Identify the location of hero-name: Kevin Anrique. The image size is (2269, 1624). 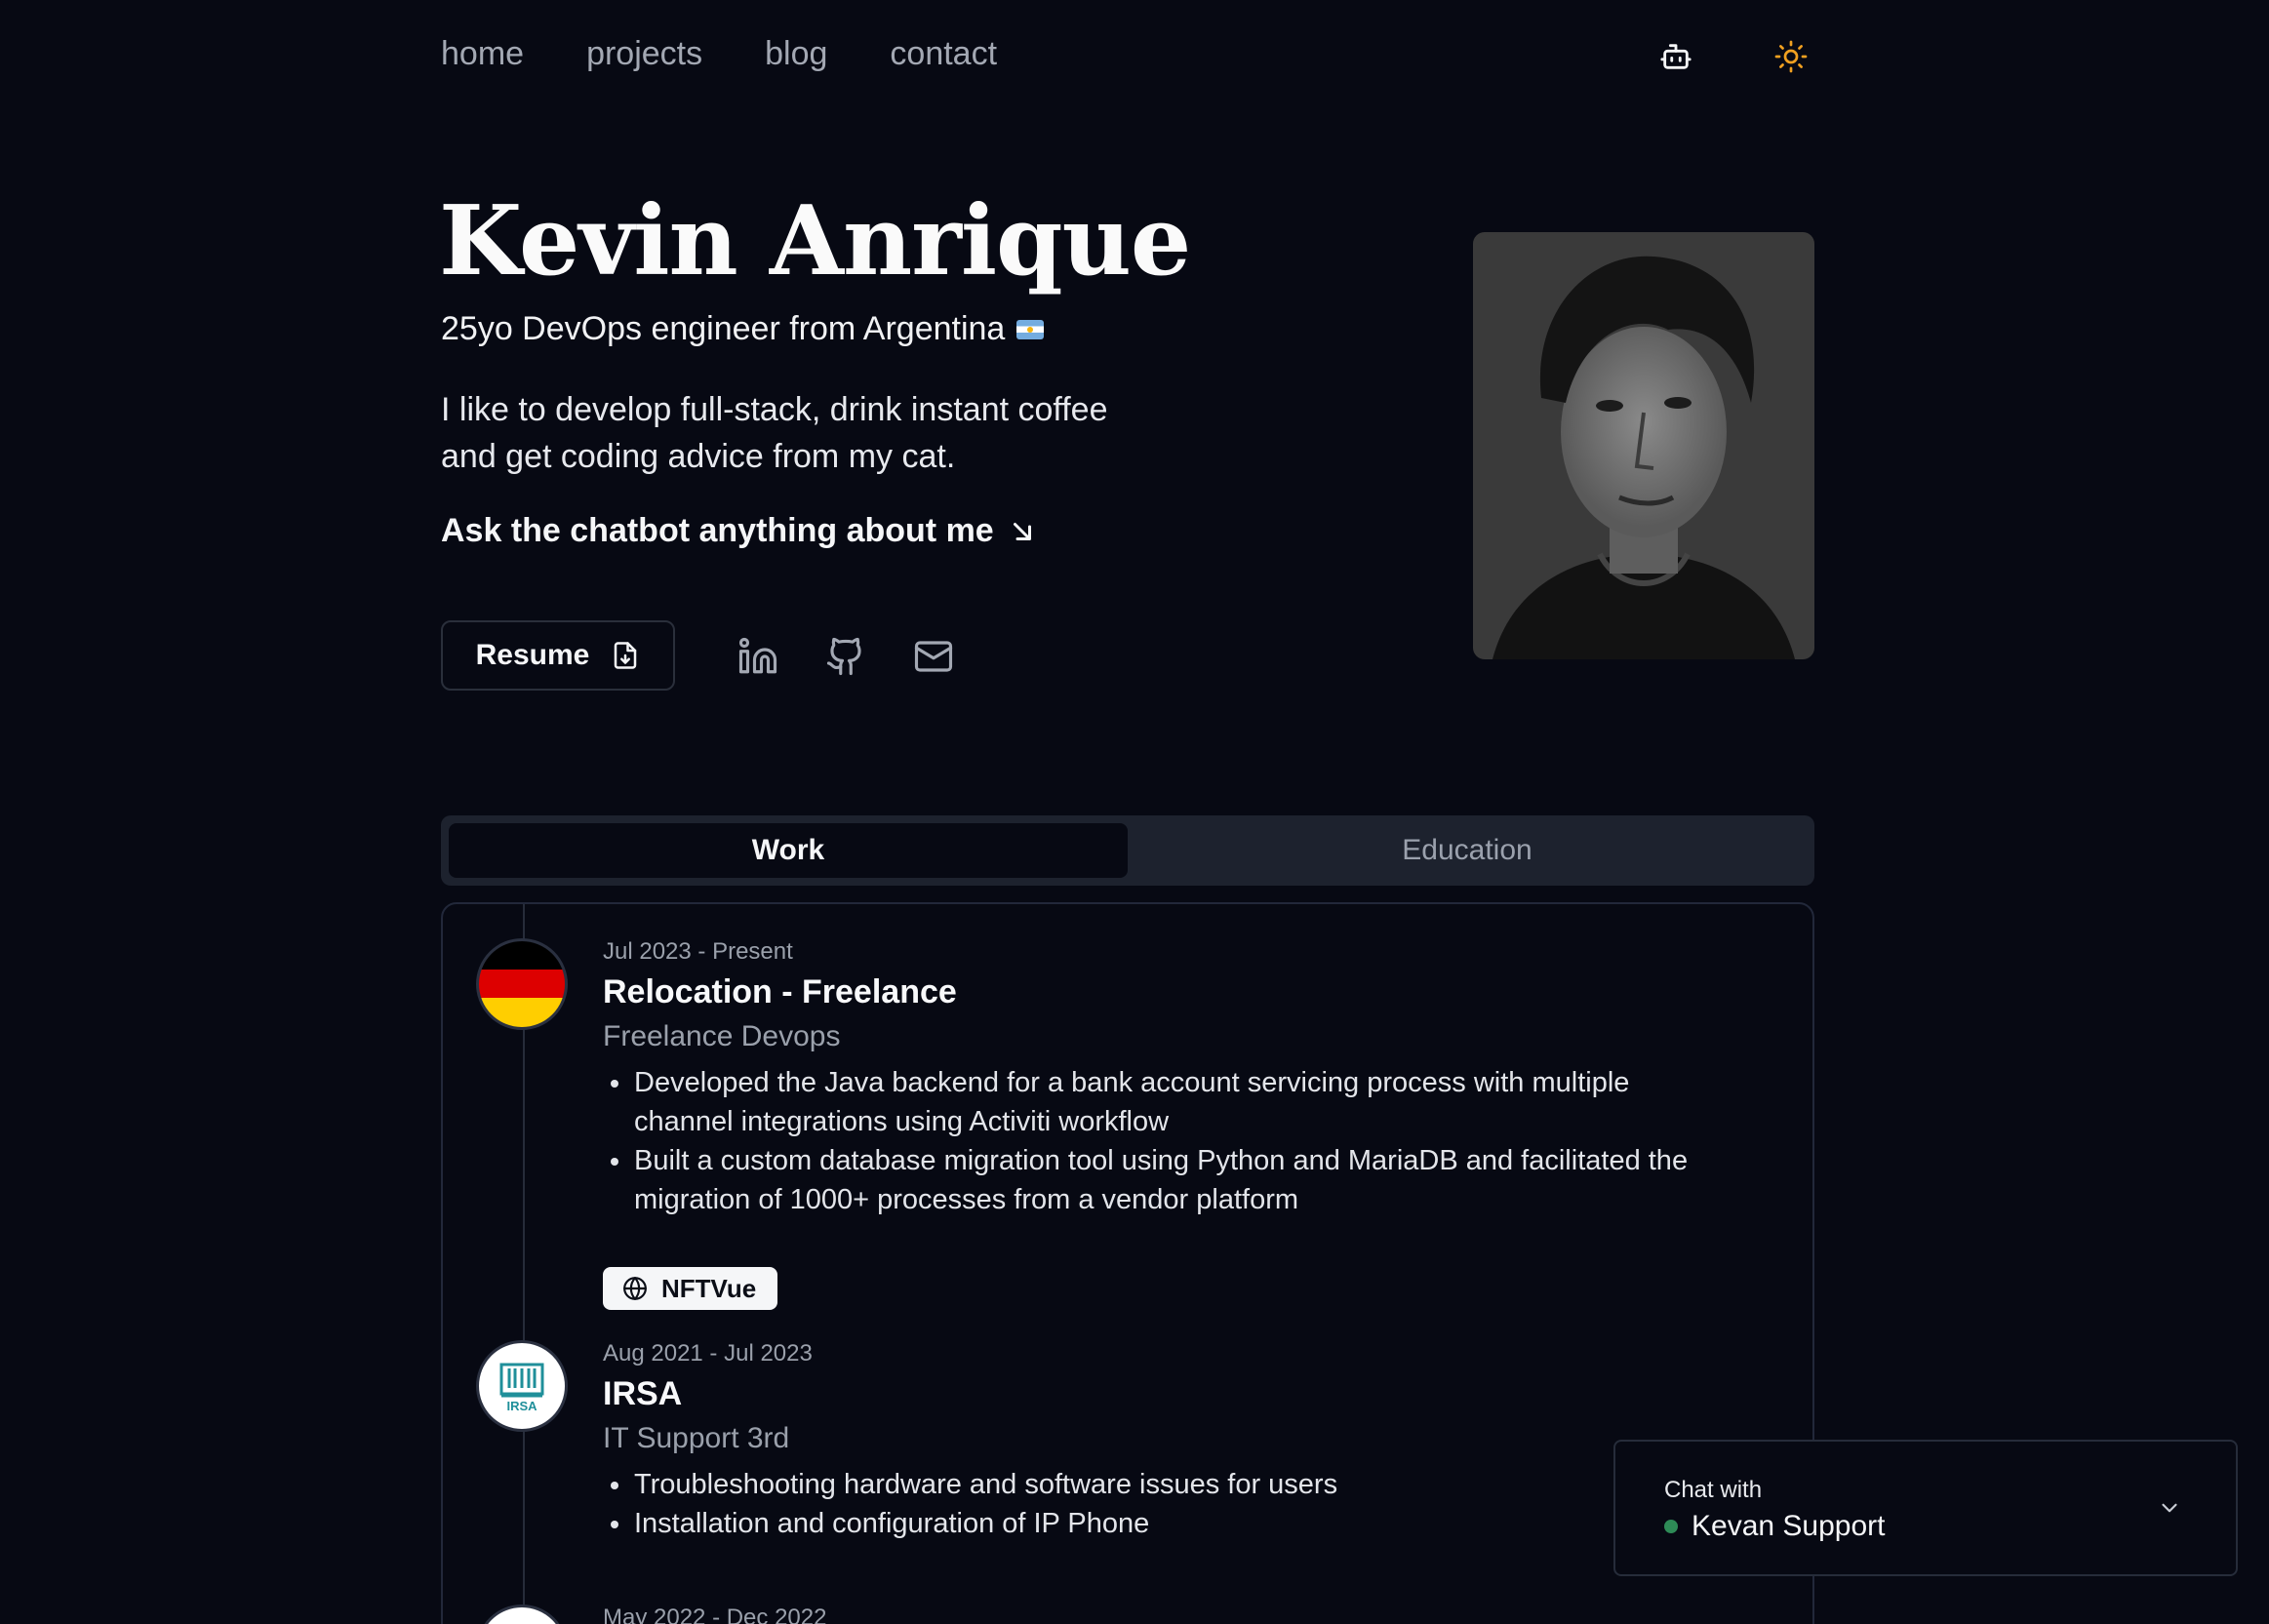
(815, 241).